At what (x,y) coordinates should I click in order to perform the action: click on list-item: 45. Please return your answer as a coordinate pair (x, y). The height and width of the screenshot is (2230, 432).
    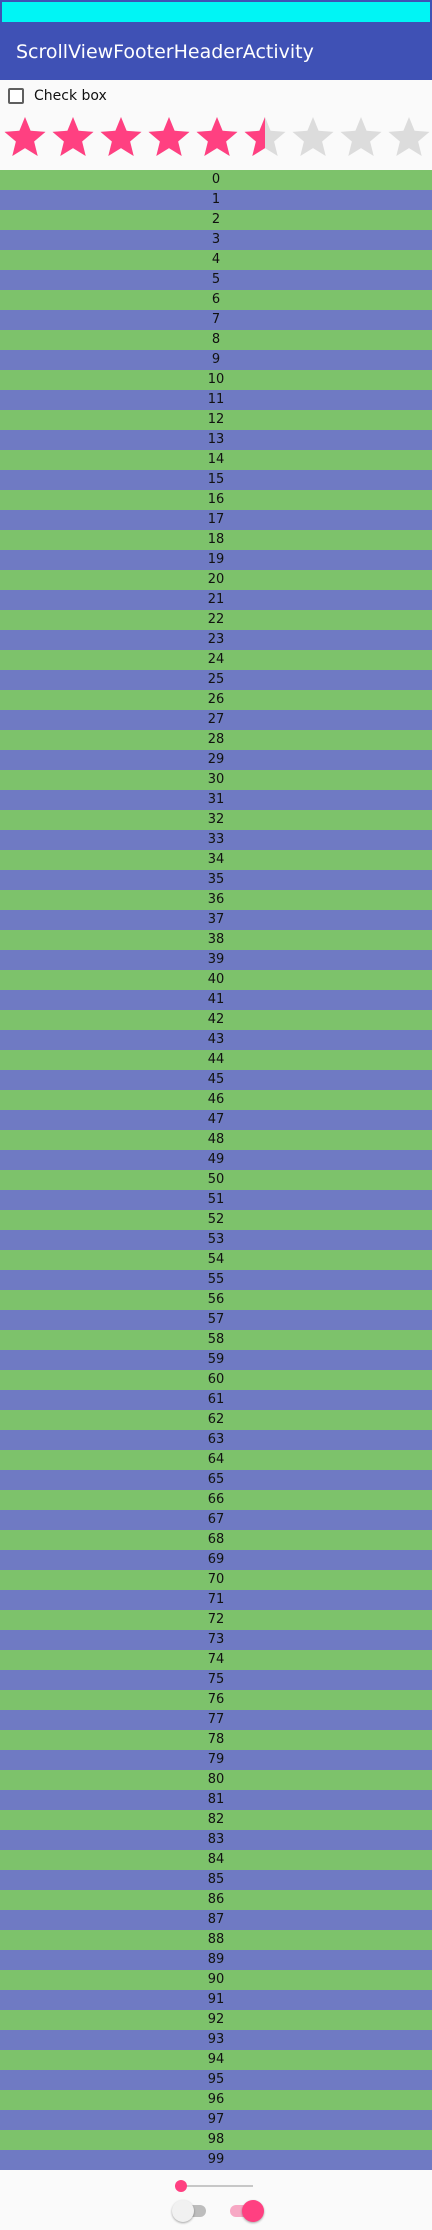
    Looking at the image, I should click on (216, 1080).